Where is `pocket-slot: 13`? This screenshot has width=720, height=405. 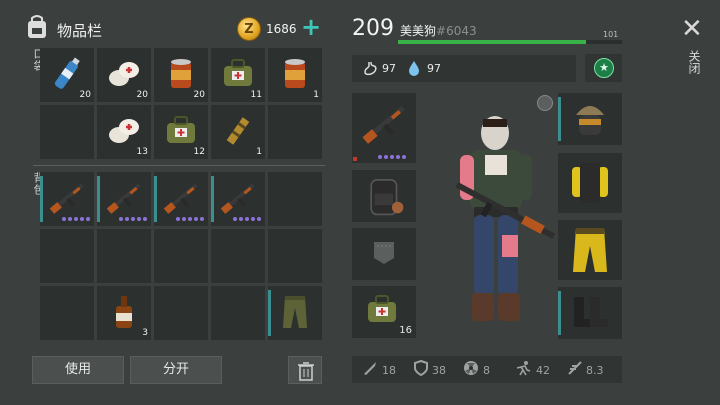 pocket-slot: 13 is located at coordinates (124, 132).